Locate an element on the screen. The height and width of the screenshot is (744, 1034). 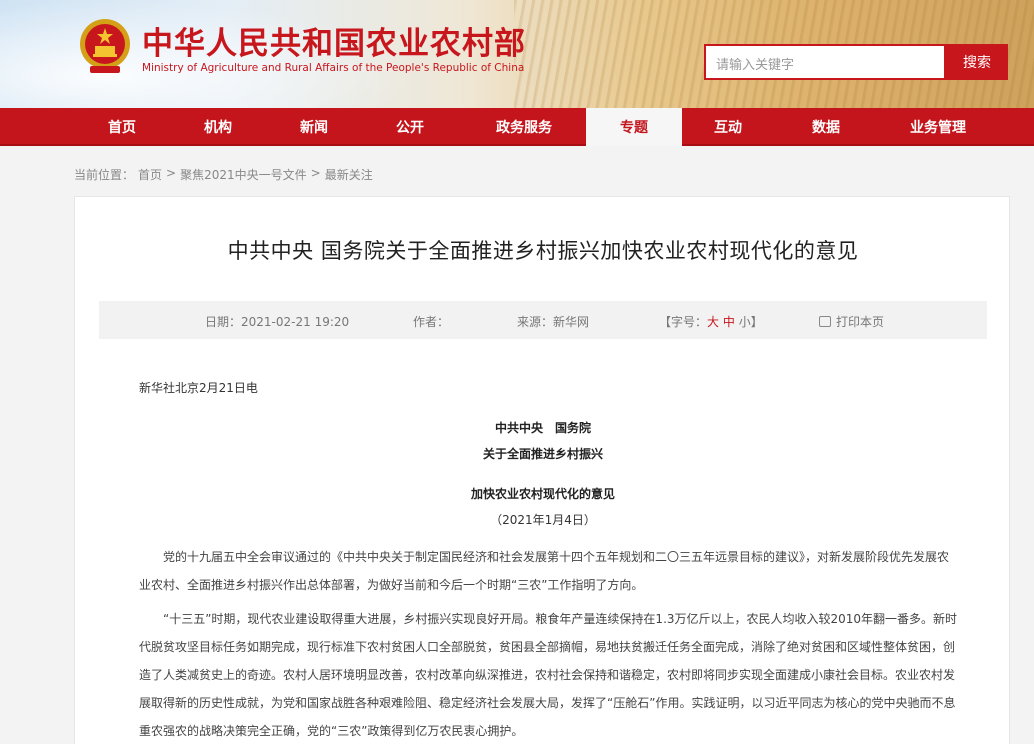
nav-item-home: 首页 is located at coordinates (122, 127).